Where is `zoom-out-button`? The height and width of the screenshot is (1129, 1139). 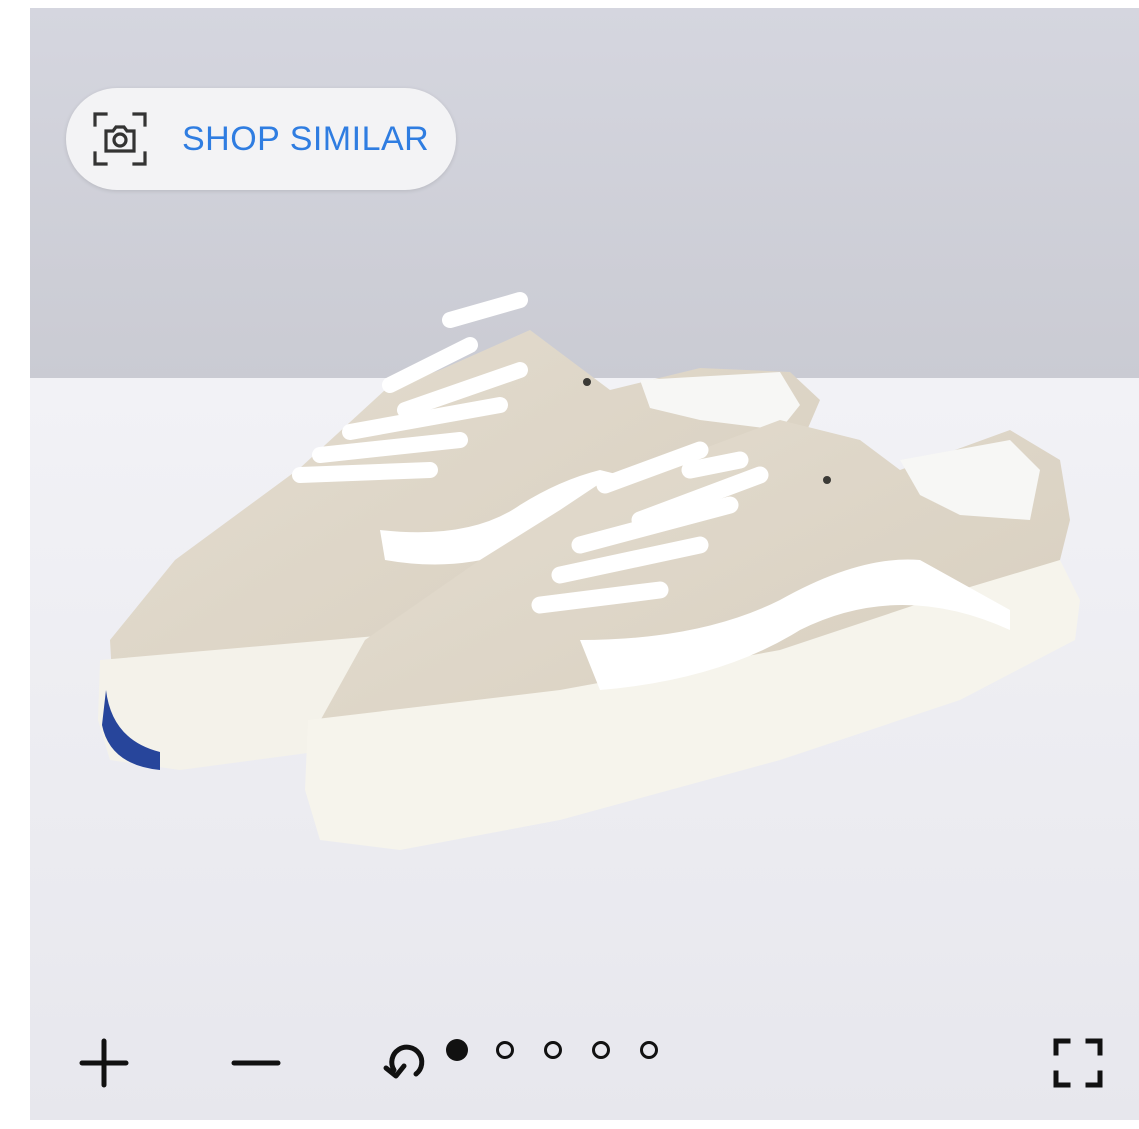 zoom-out-button is located at coordinates (256, 1063).